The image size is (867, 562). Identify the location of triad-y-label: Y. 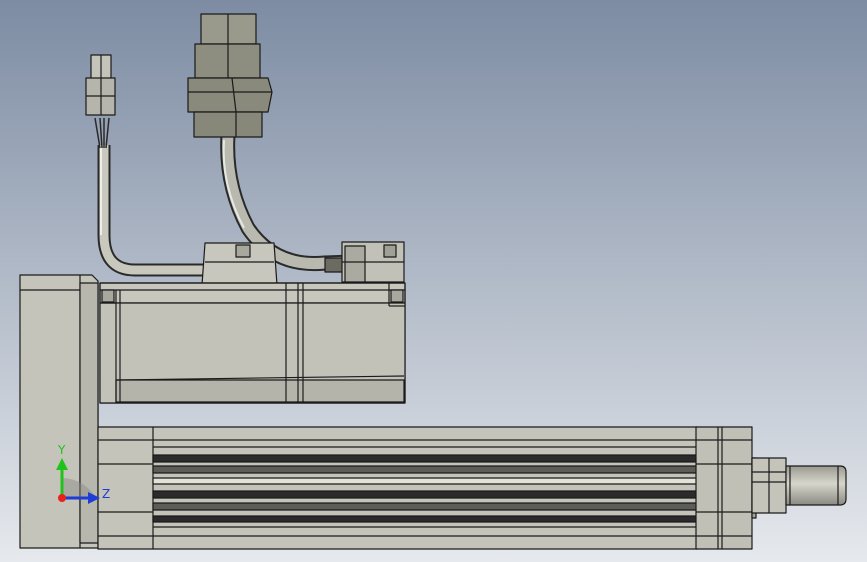
(62, 450).